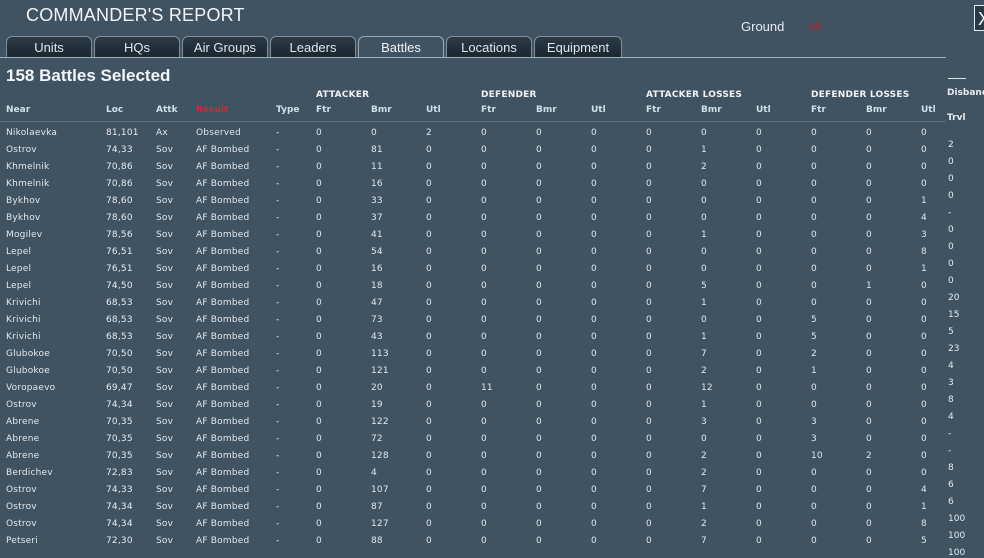  I want to click on col-attk: Attk, so click(167, 110).